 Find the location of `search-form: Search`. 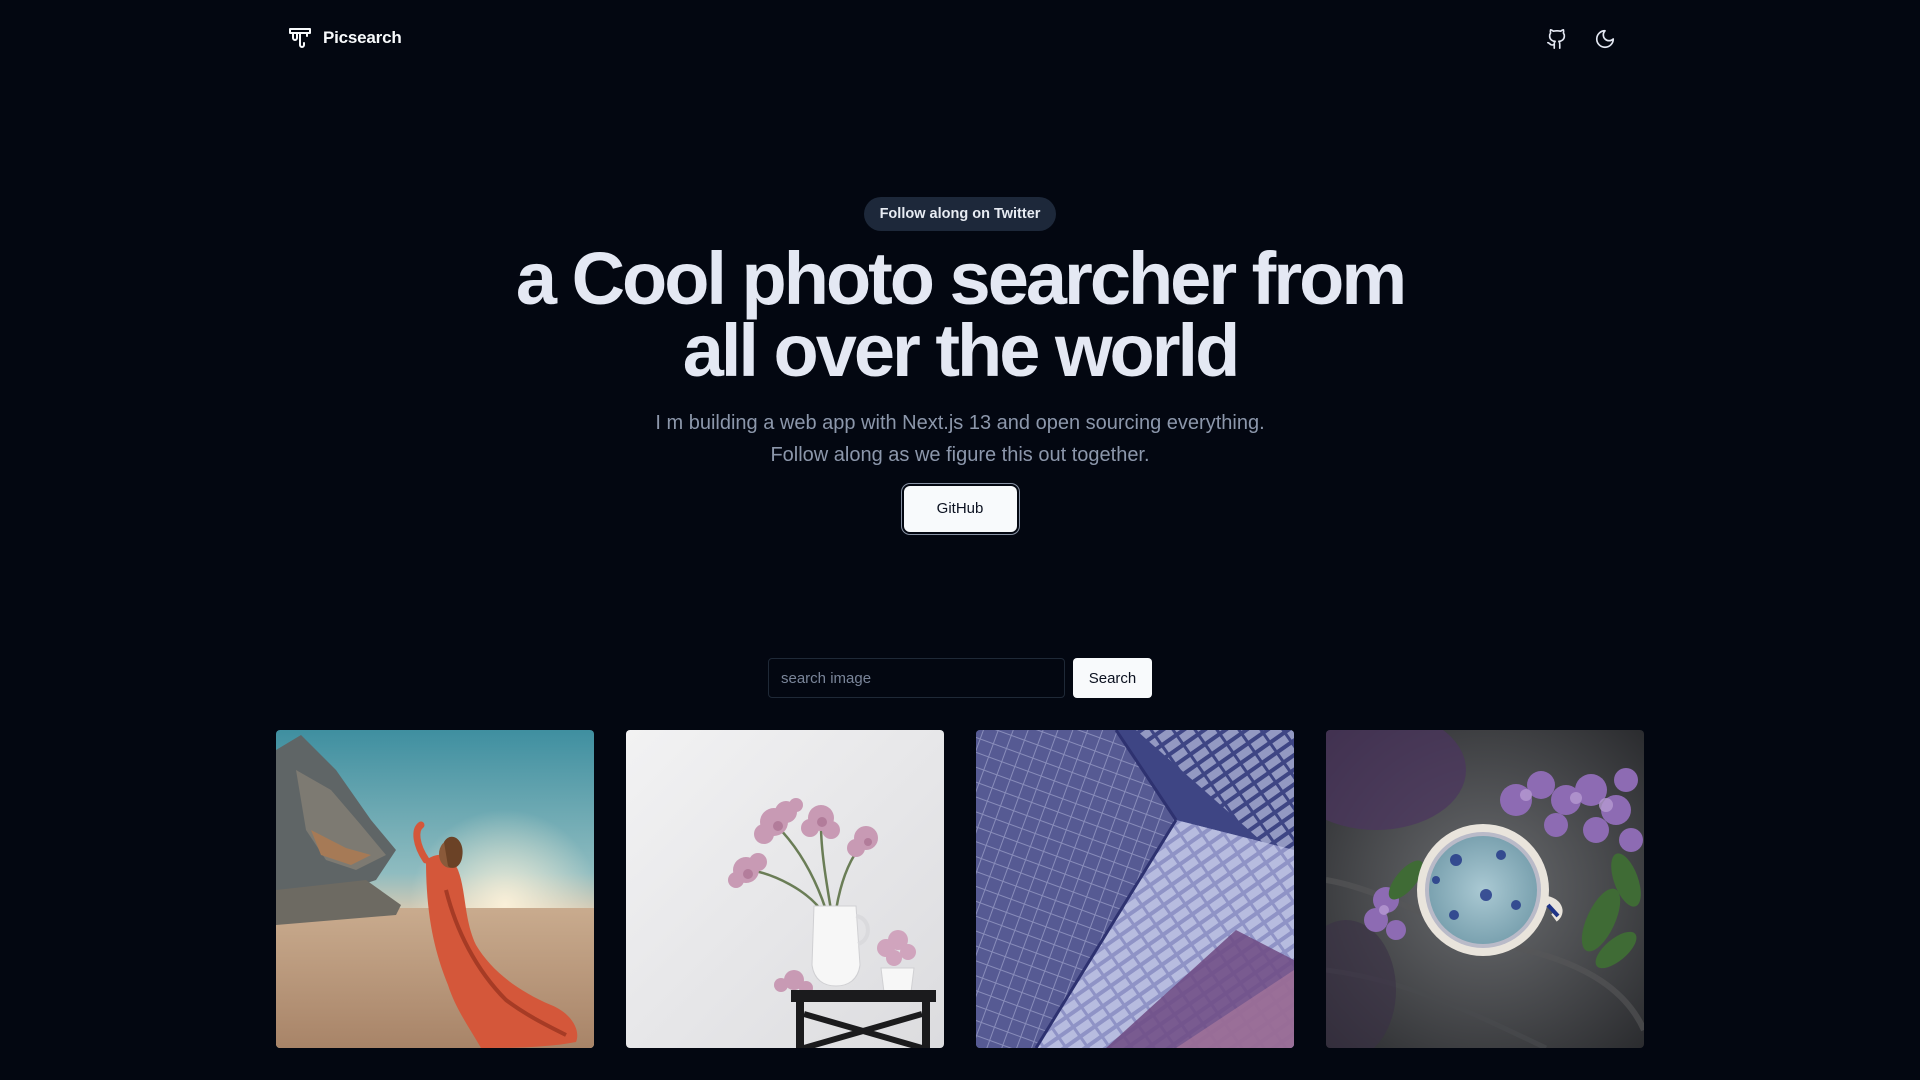

search-form: Search is located at coordinates (960, 678).